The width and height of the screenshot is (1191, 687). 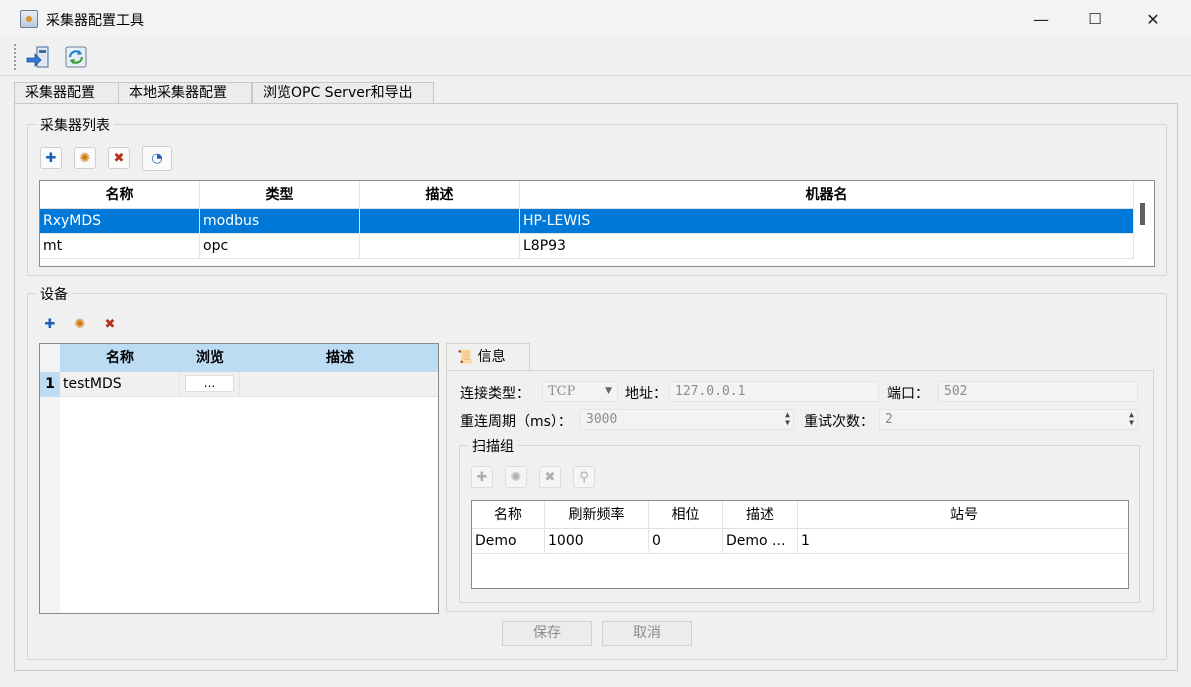 I want to click on col-machine: 机器名, so click(x=827, y=195).